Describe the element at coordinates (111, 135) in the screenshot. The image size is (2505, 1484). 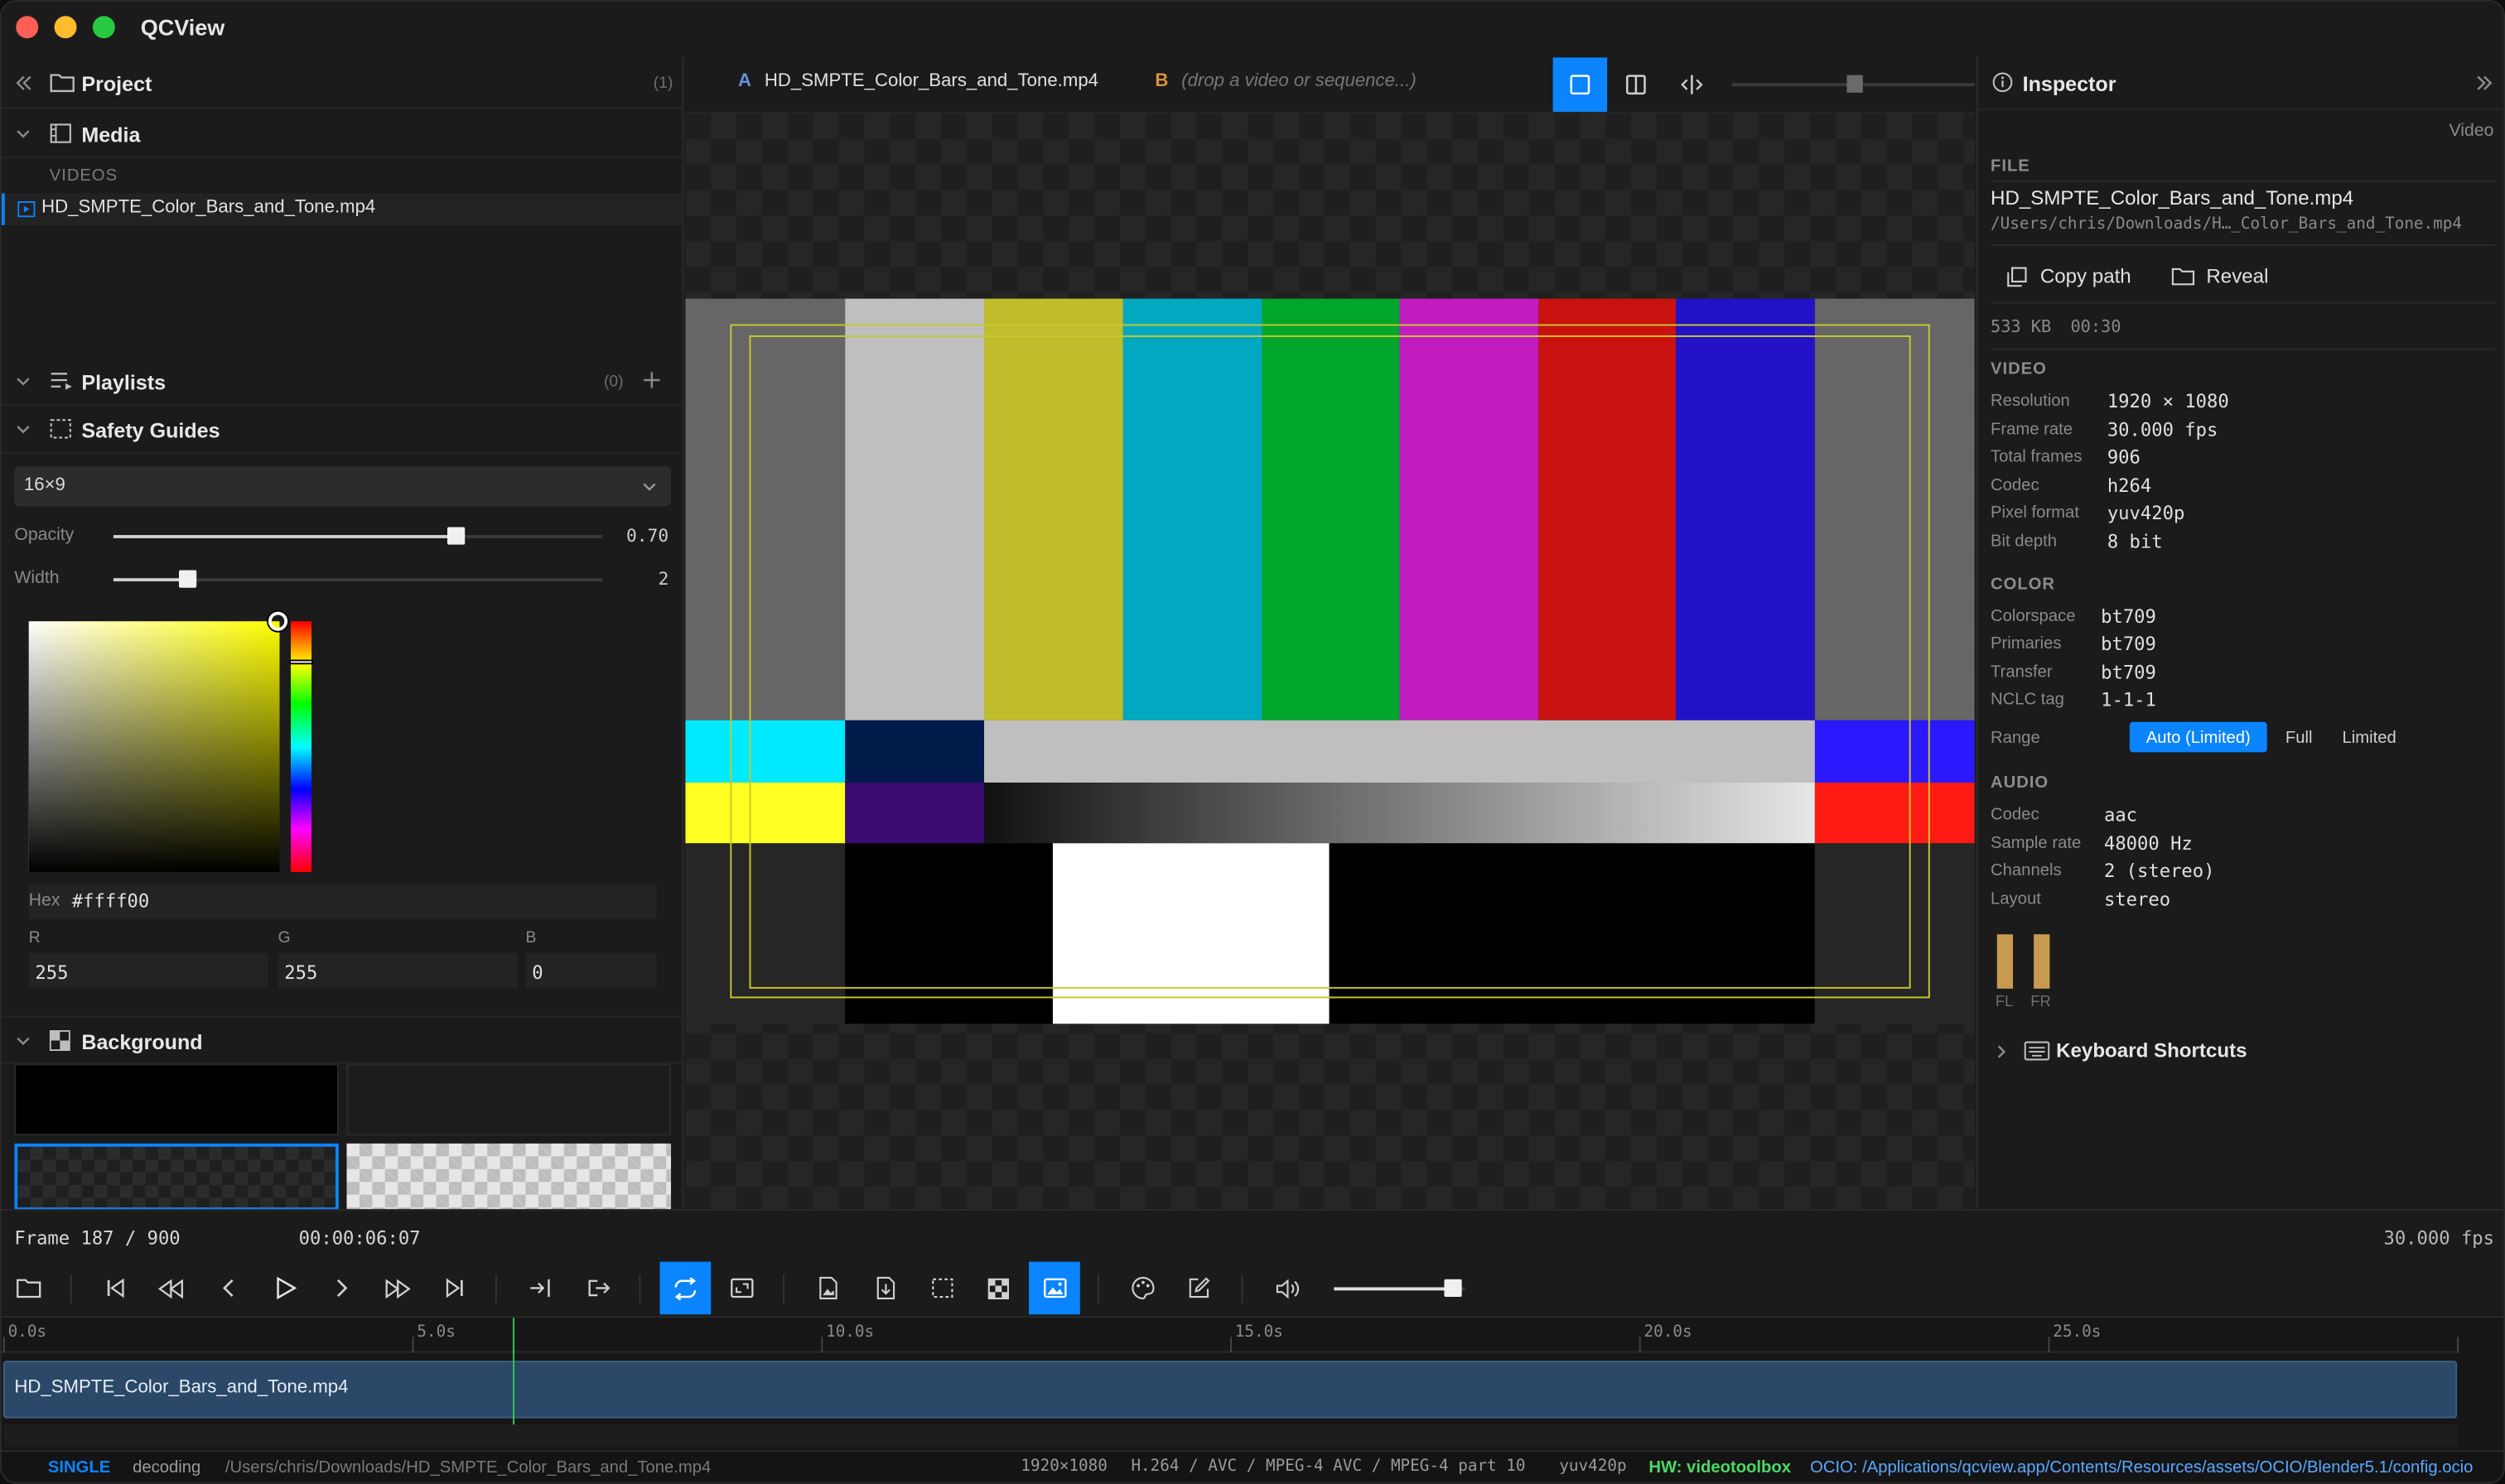
I see `media-title: Media` at that location.